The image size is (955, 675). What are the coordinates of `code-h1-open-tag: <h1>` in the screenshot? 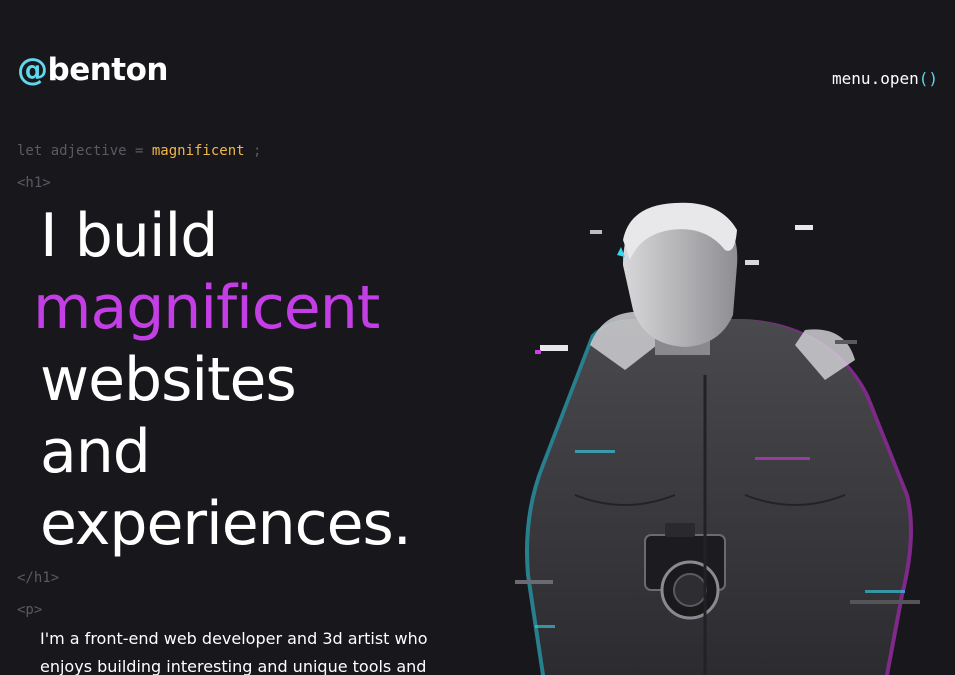 It's located at (34, 183).